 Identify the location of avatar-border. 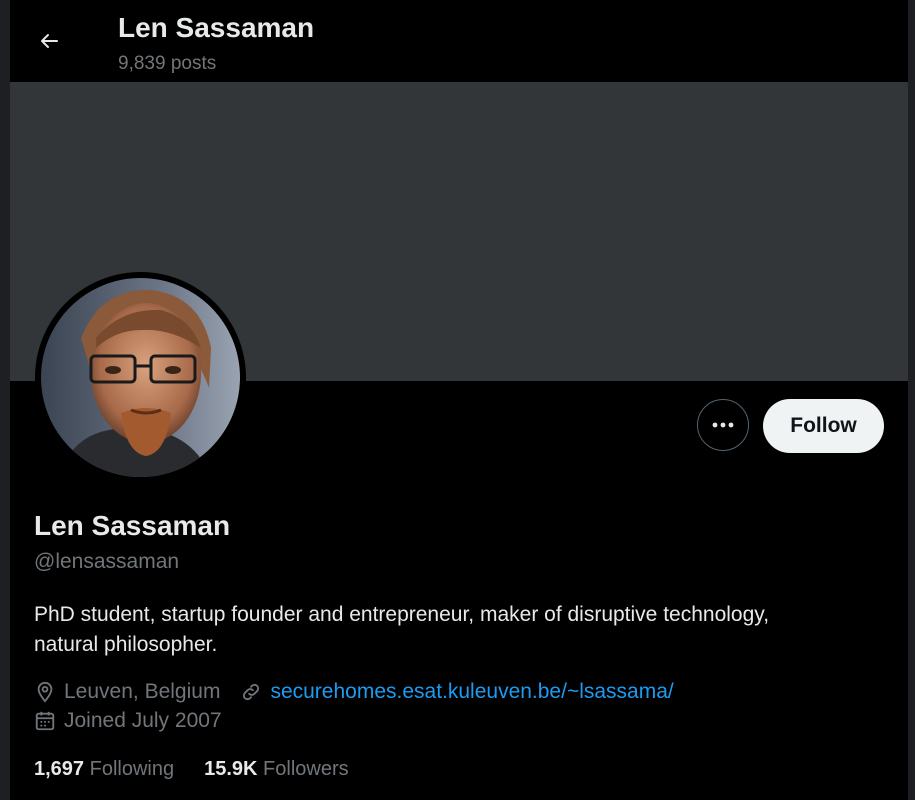
(140, 377).